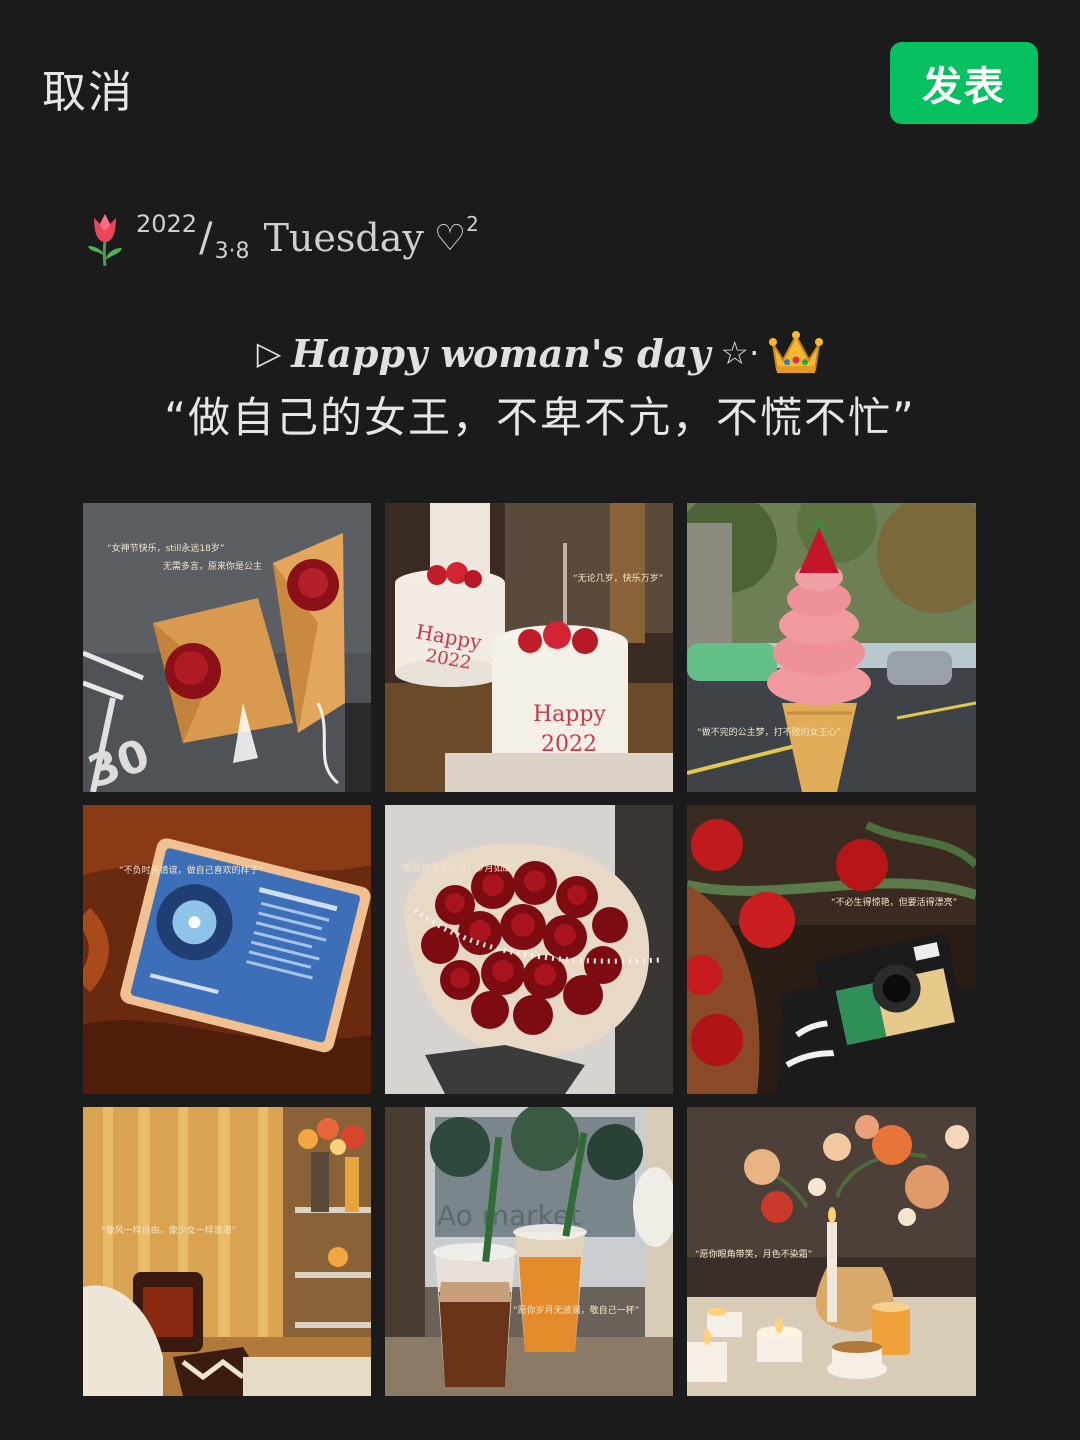  I want to click on heart-superscript: 2, so click(472, 224).